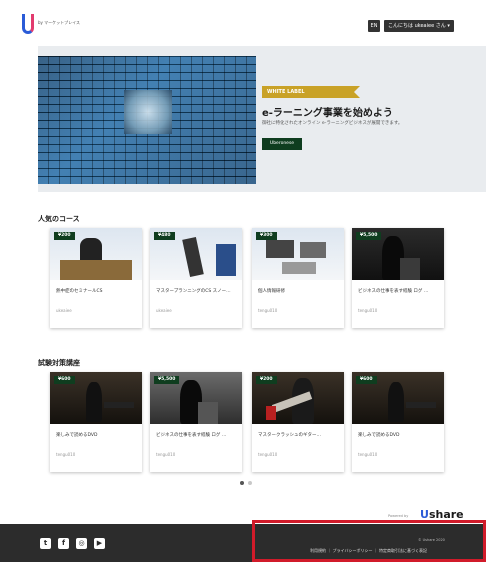  What do you see at coordinates (28, 24) in the screenshot?
I see `logo-mark-icon` at bounding box center [28, 24].